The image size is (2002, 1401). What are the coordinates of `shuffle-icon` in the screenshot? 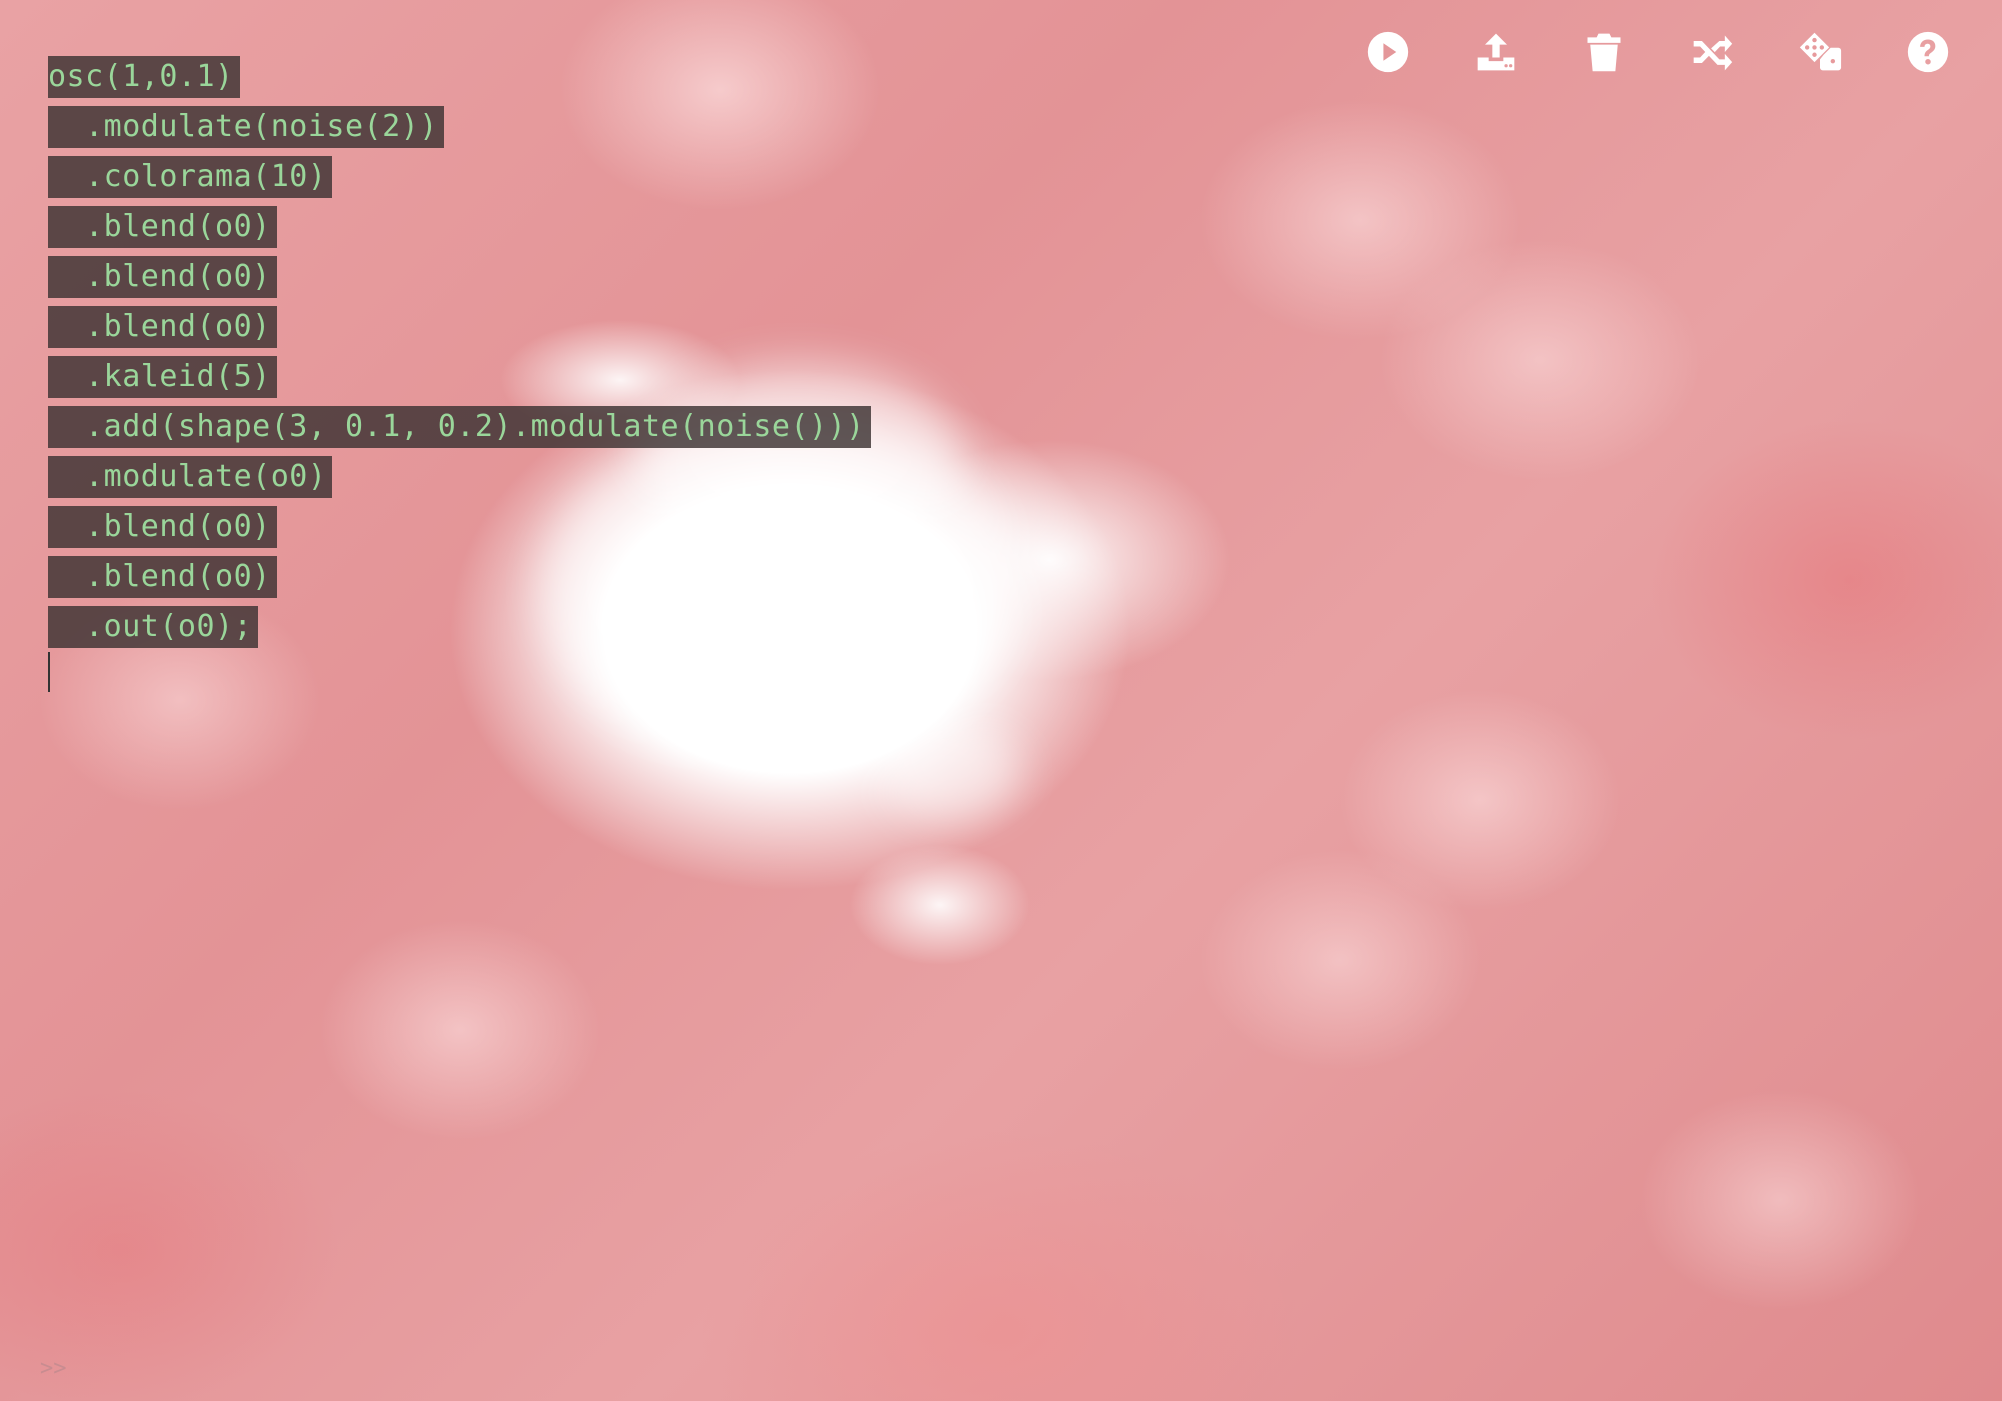 It's located at (1713, 53).